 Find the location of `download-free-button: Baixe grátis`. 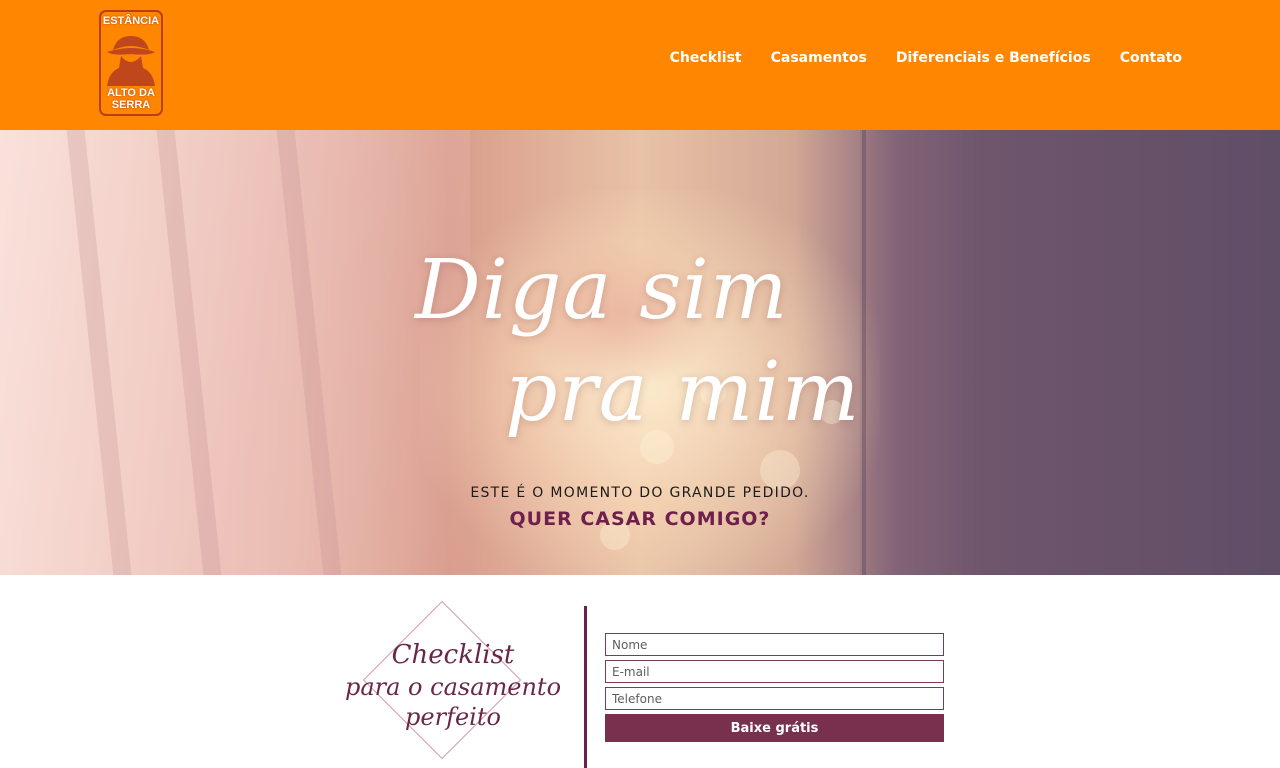

download-free-button: Baixe grátis is located at coordinates (774, 728).